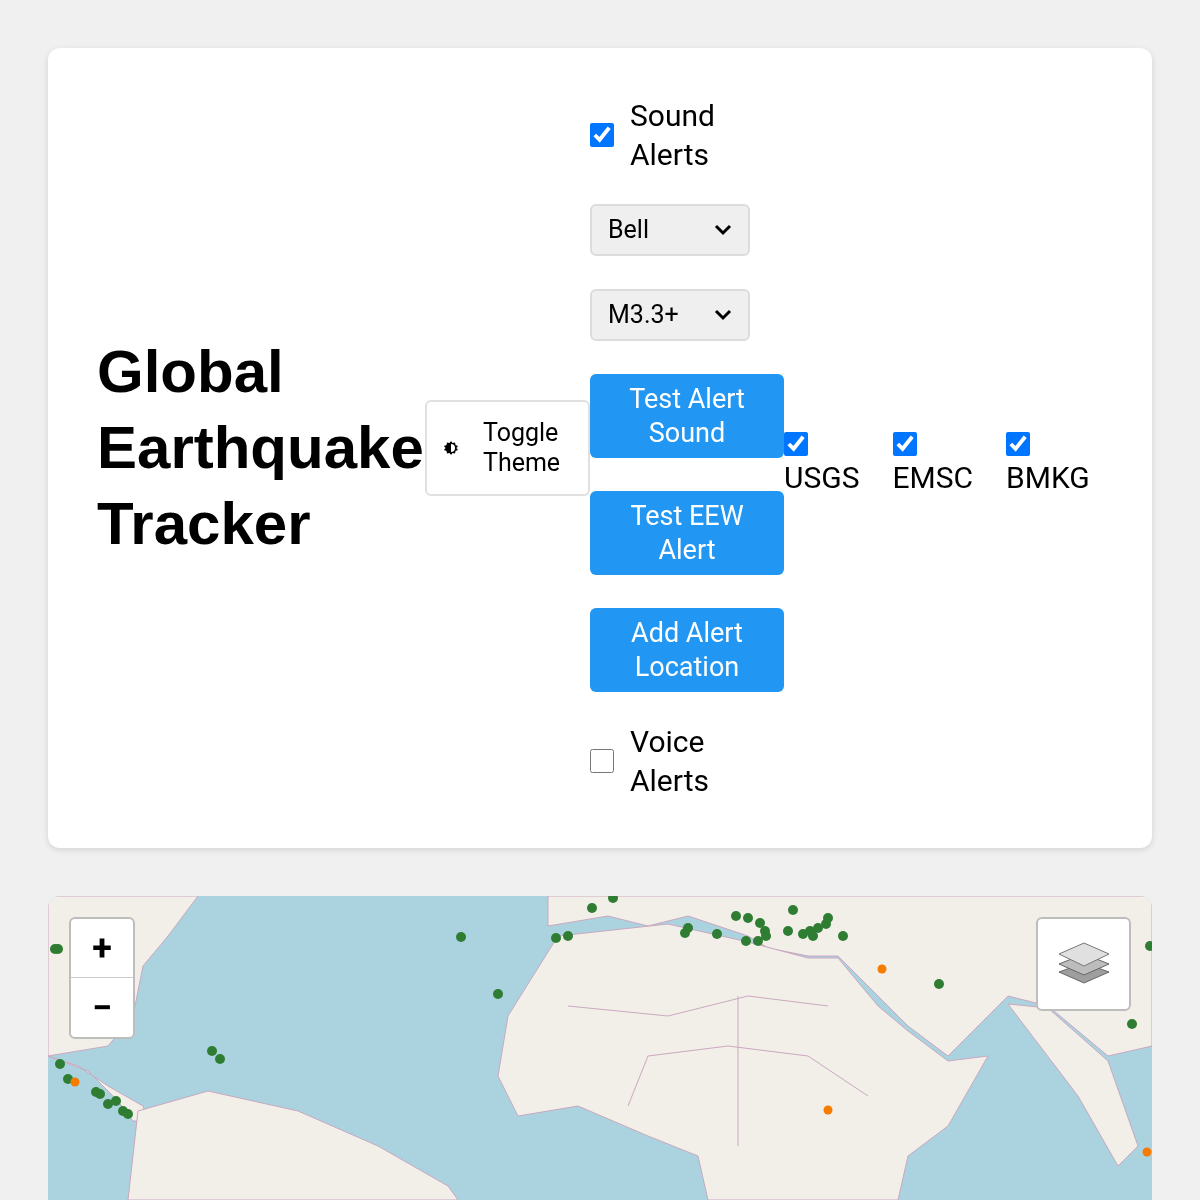 The width and height of the screenshot is (1200, 1200). What do you see at coordinates (102, 948) in the screenshot?
I see `zoom-in-button: +` at bounding box center [102, 948].